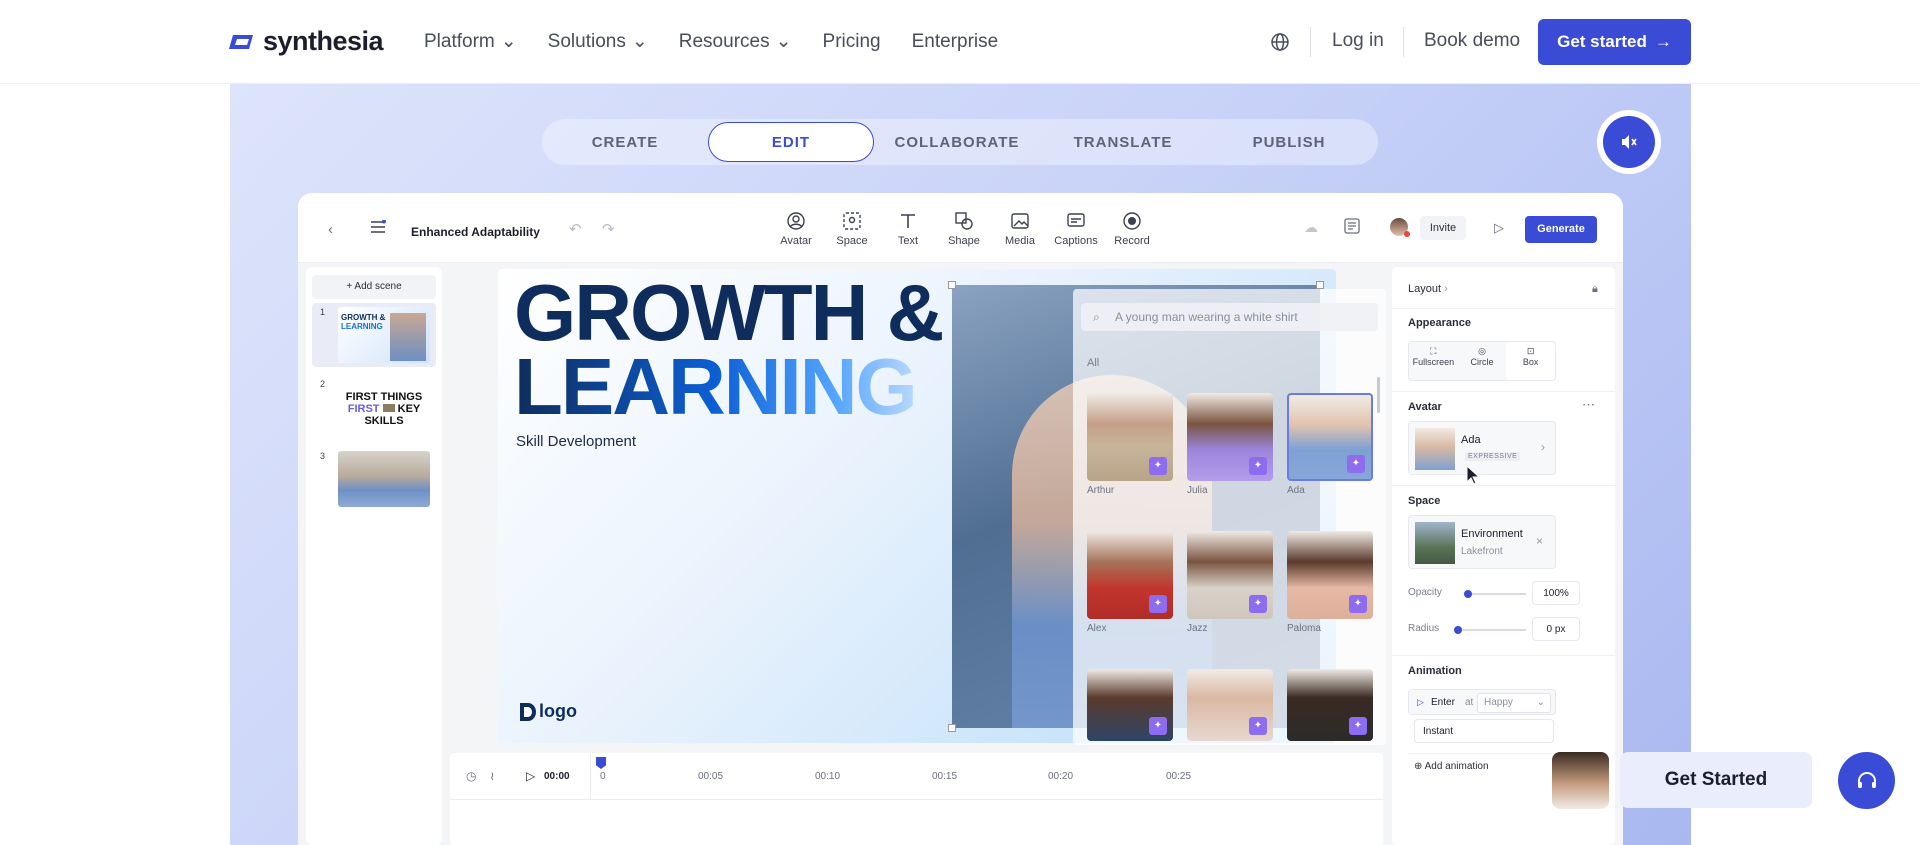 This screenshot has width=1920, height=845. Describe the element at coordinates (306, 41) in the screenshot. I see `brand-logo: synthesia` at that location.